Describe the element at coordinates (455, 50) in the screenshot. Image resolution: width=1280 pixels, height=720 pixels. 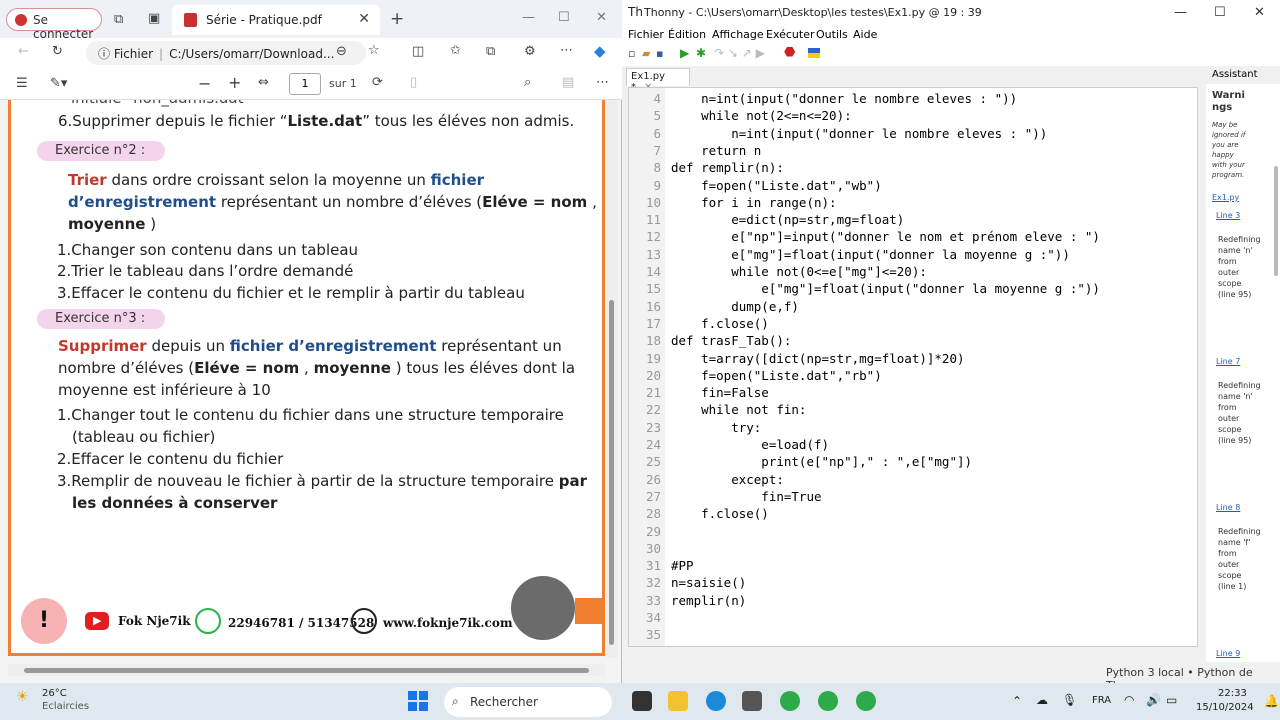
I see `favorites-icon: ✩` at that location.